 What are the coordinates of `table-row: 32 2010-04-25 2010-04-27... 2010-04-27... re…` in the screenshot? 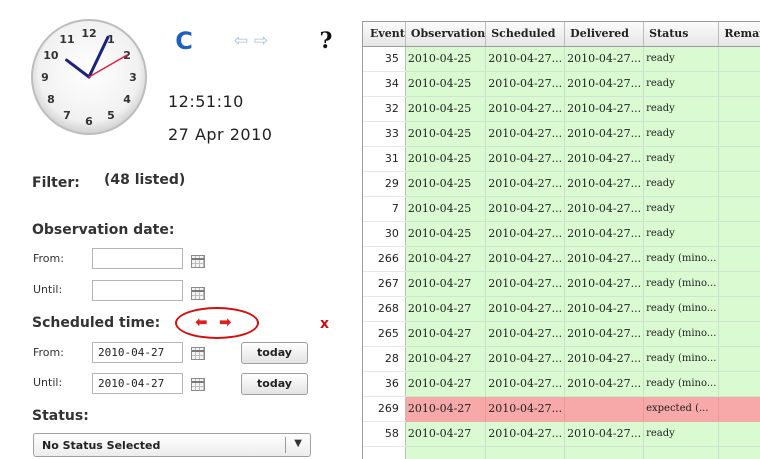 It's located at (561, 109).